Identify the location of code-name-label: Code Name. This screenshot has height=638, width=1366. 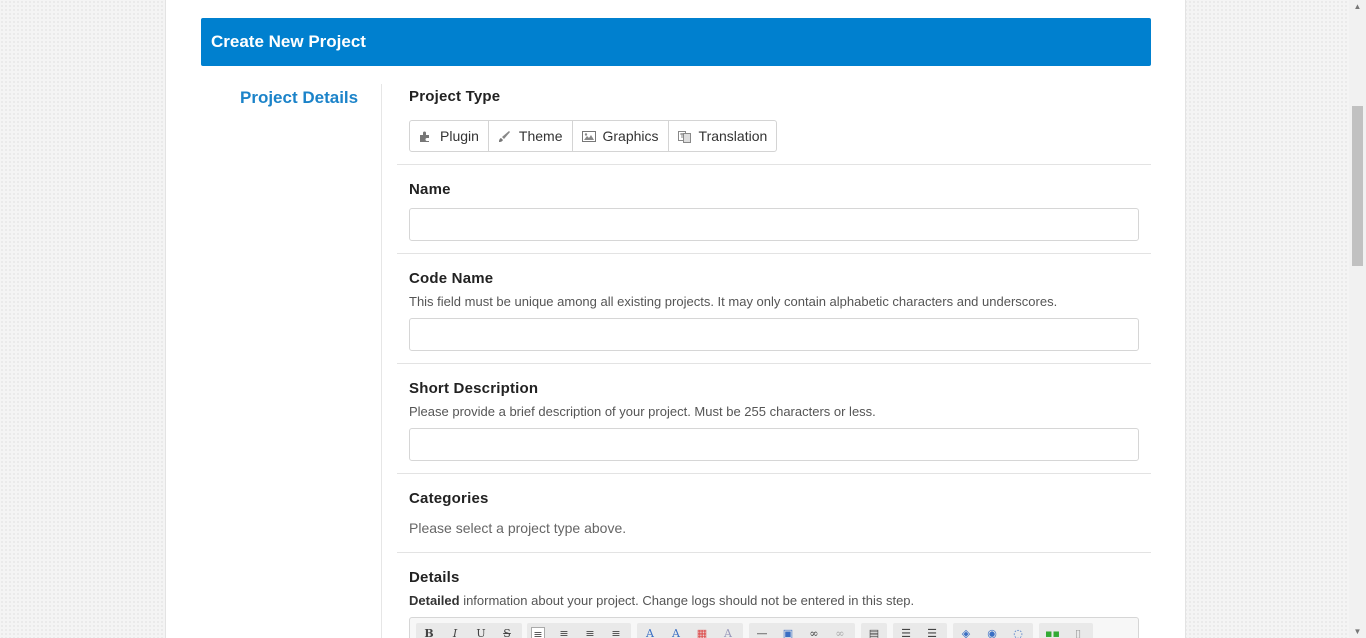
(451, 278).